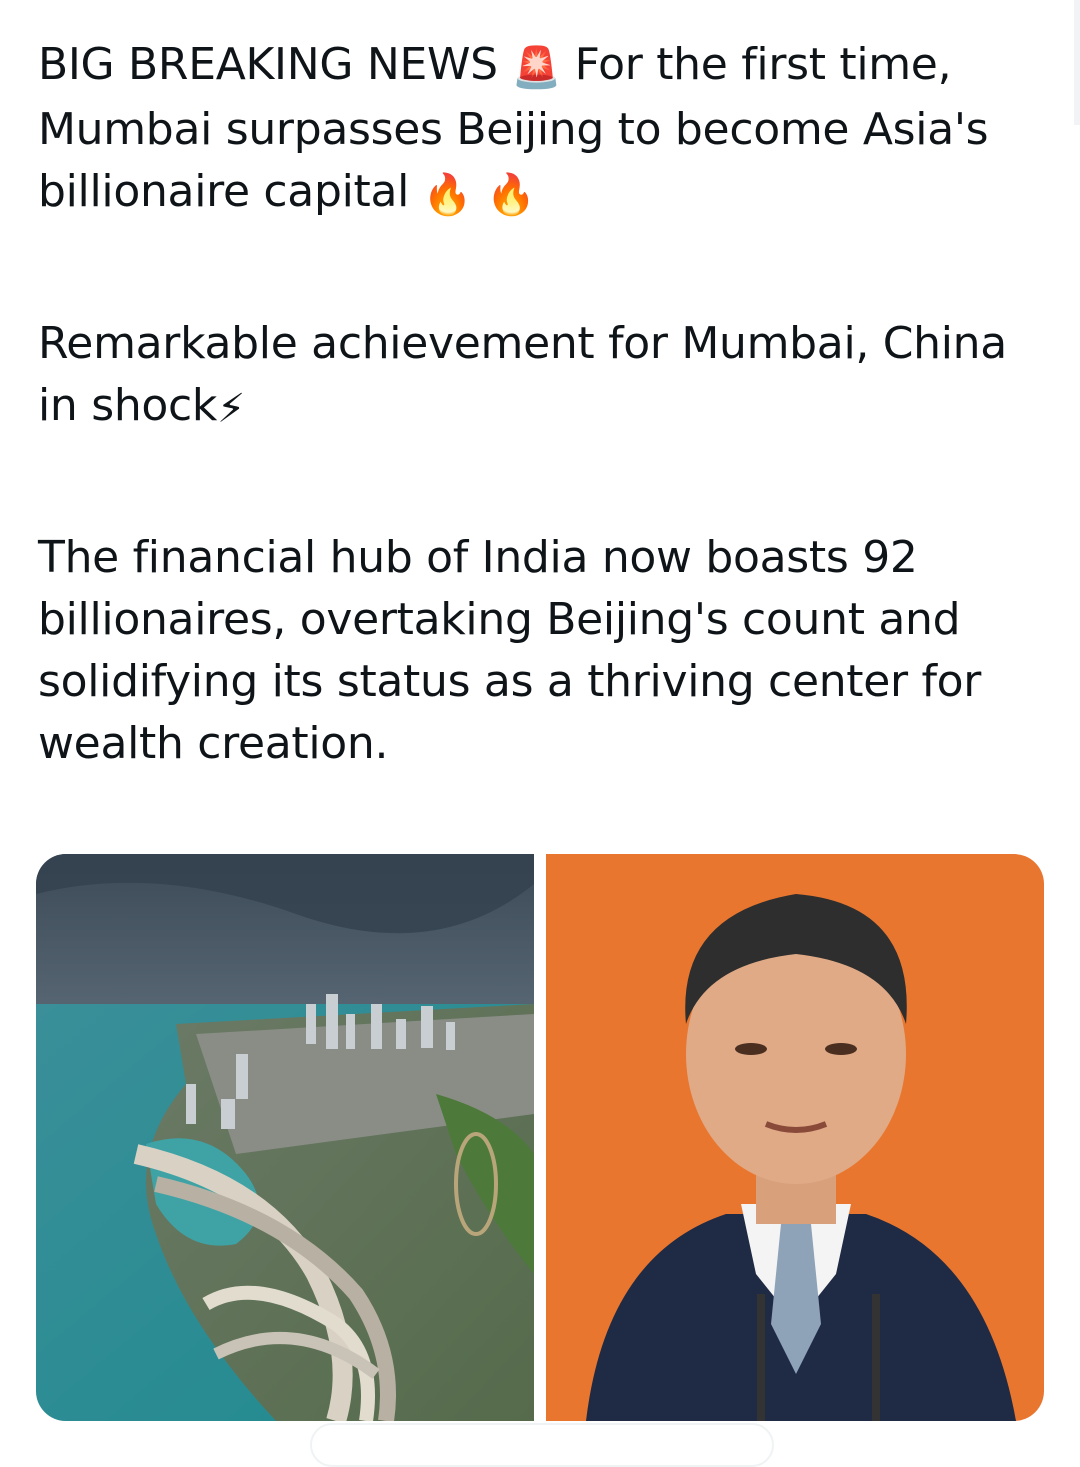 This screenshot has height=1467, width=1080. What do you see at coordinates (1077, 62) in the screenshot?
I see `scrollbar` at bounding box center [1077, 62].